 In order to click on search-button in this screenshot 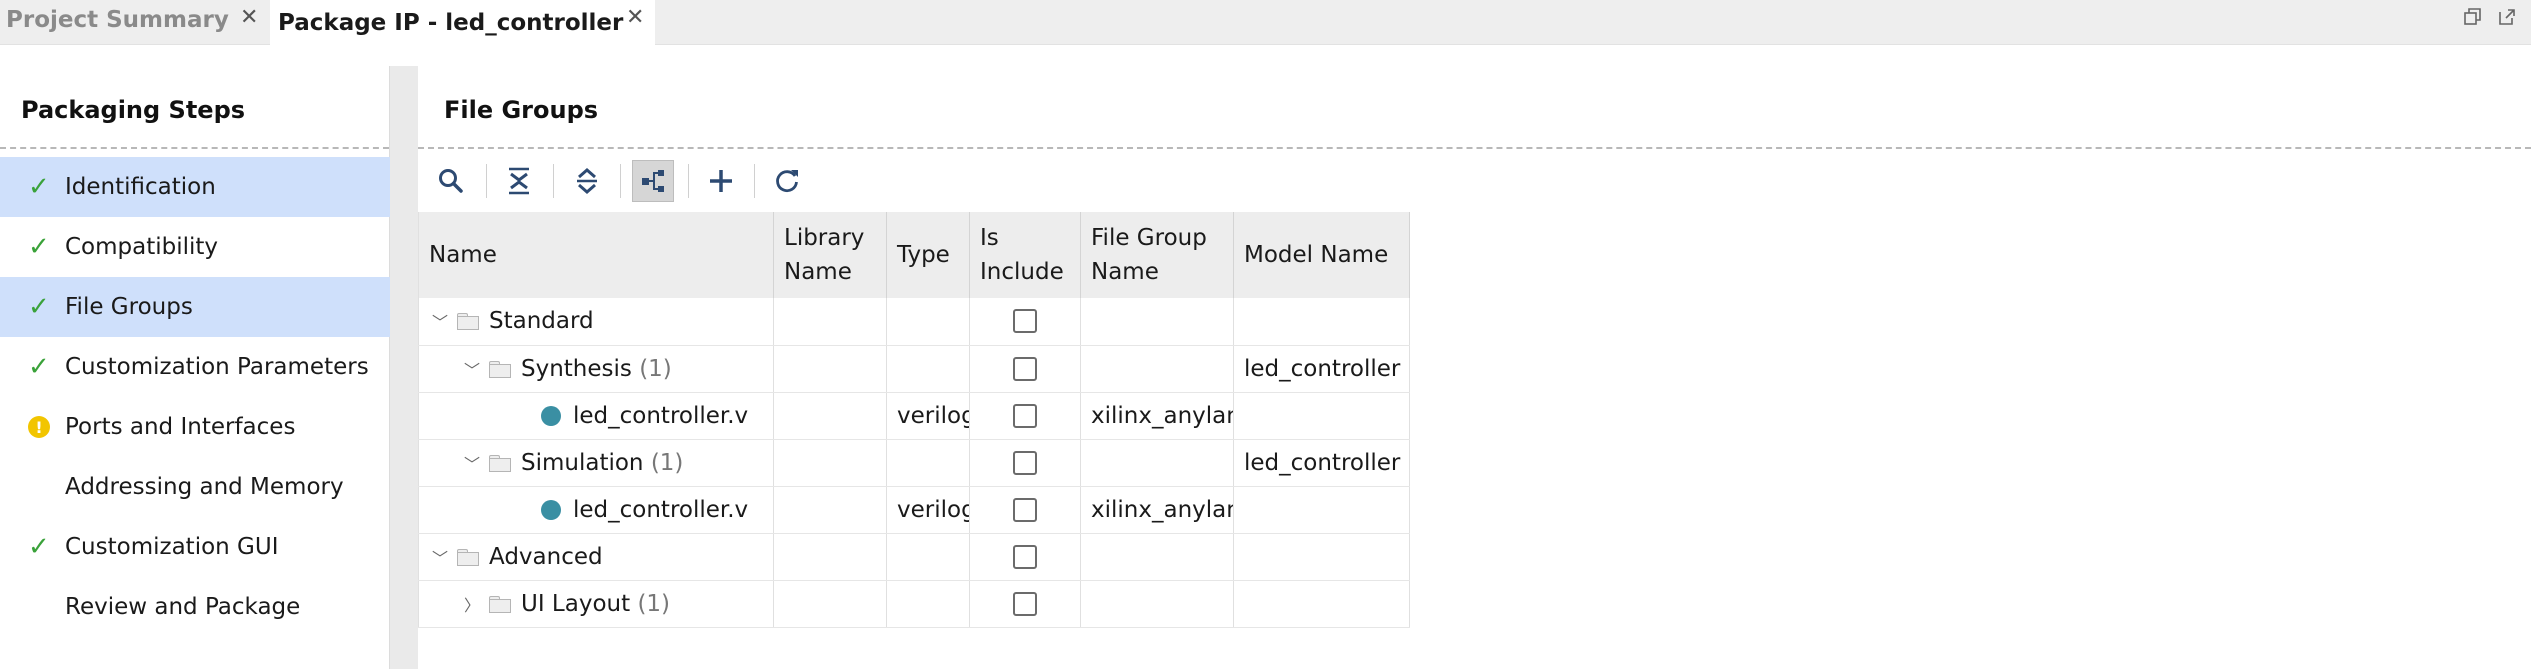, I will do `click(451, 181)`.